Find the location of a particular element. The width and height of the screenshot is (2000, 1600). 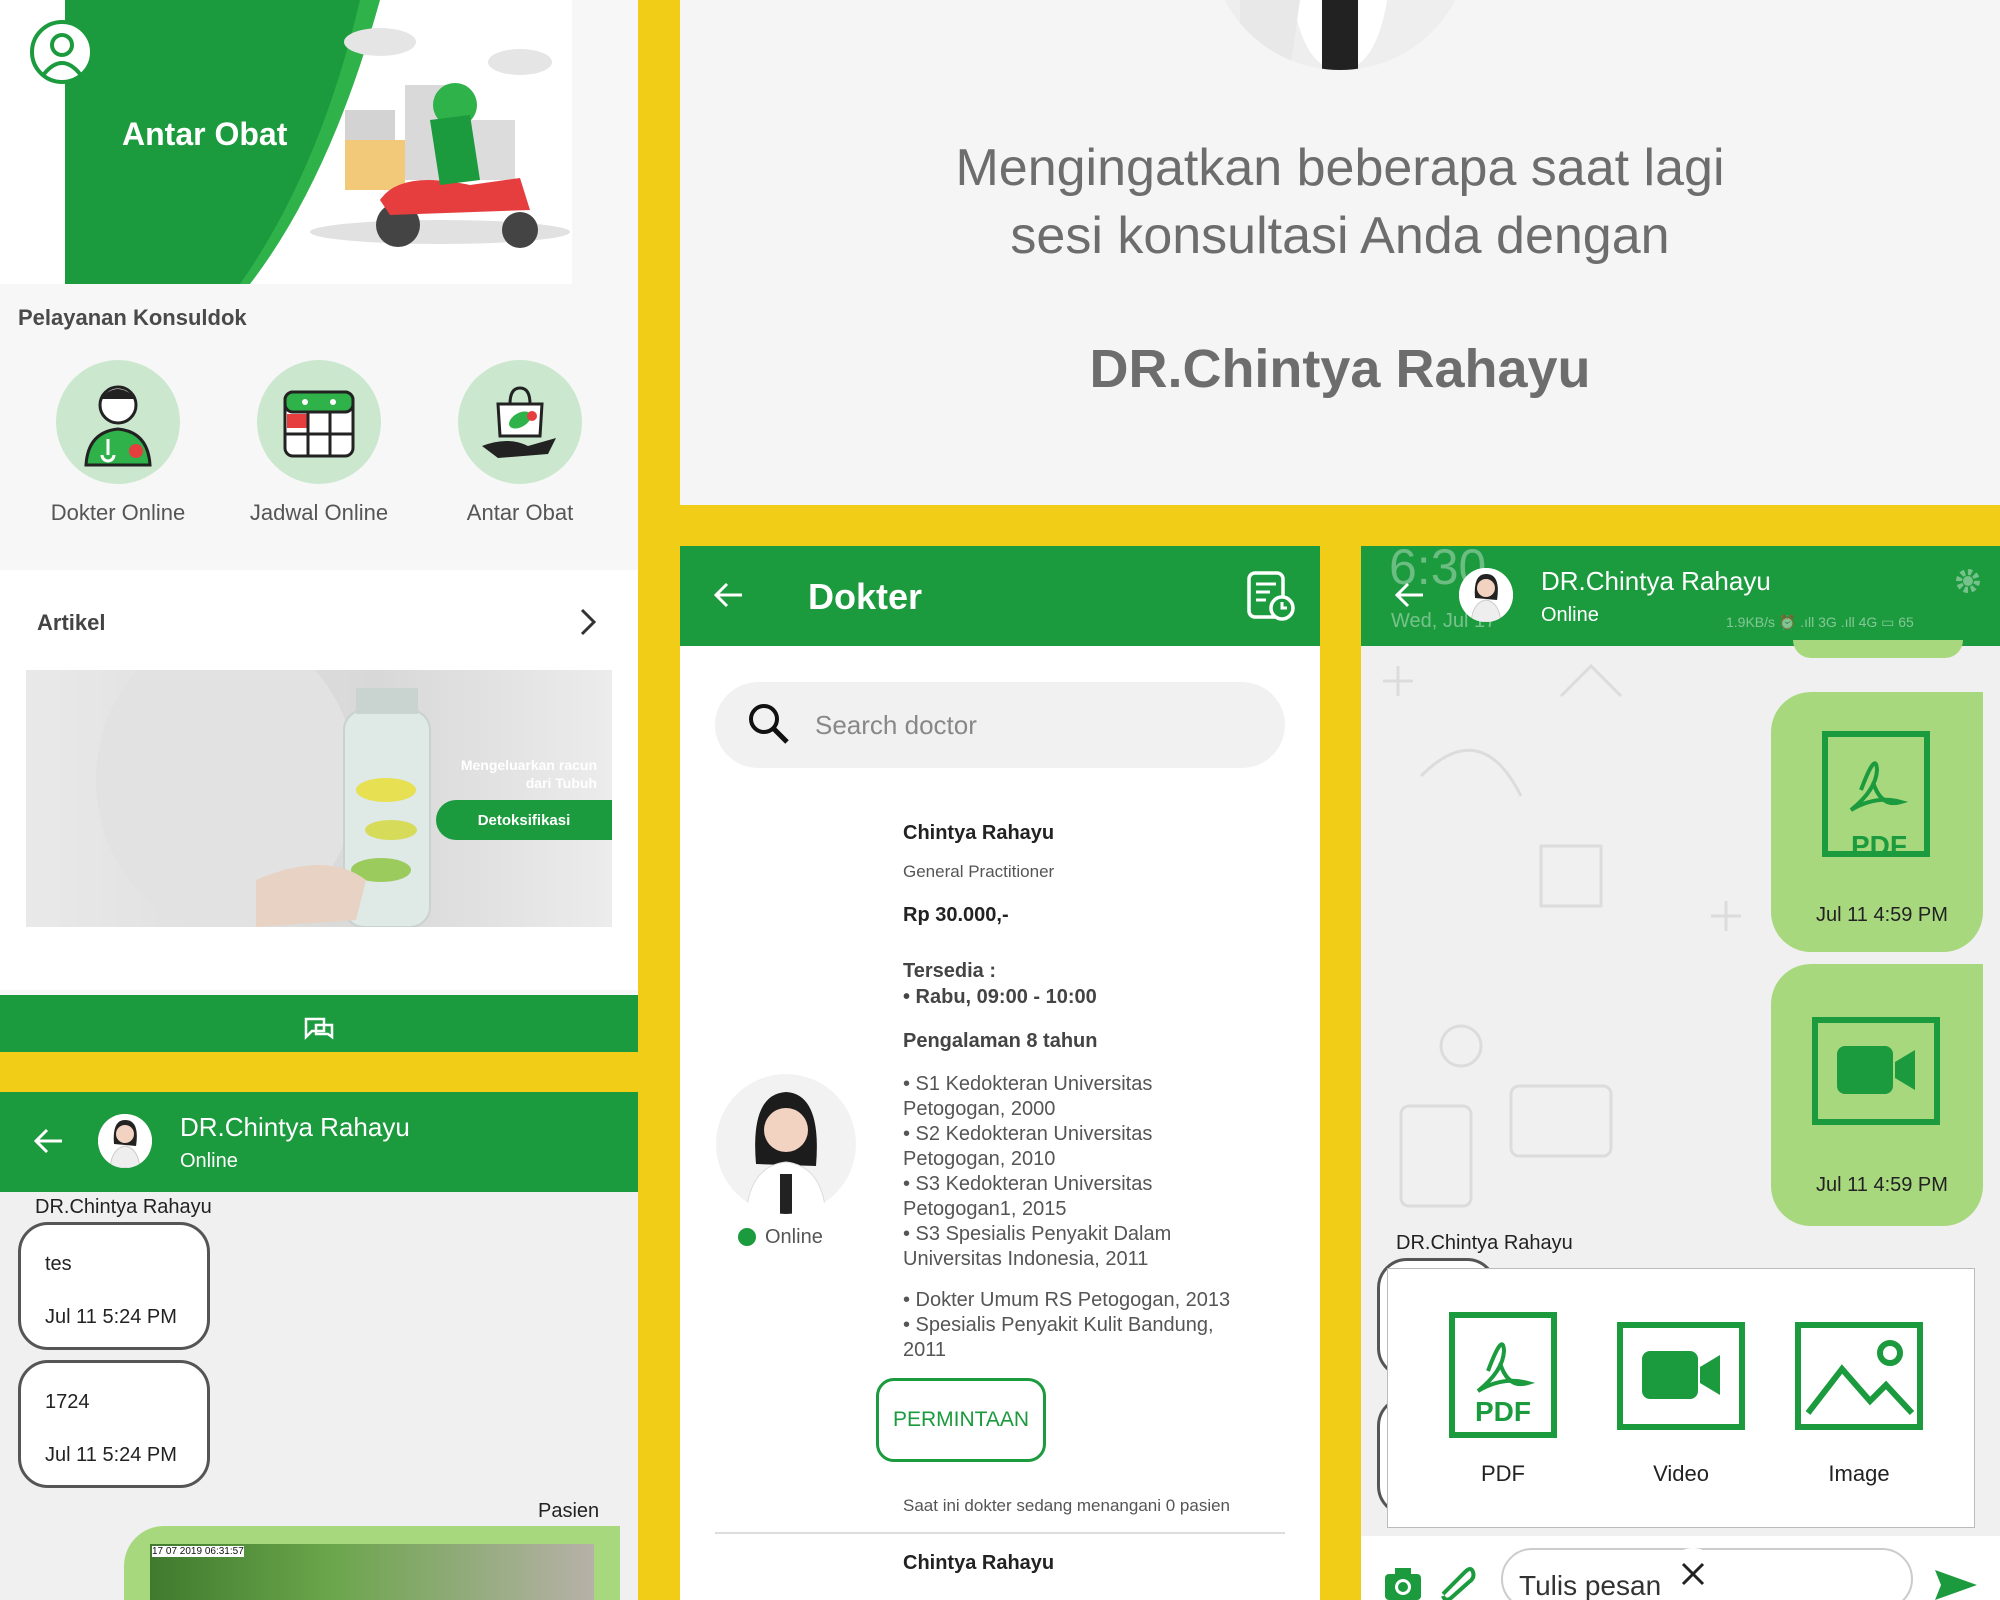

page-title: Dokter is located at coordinates (865, 596).